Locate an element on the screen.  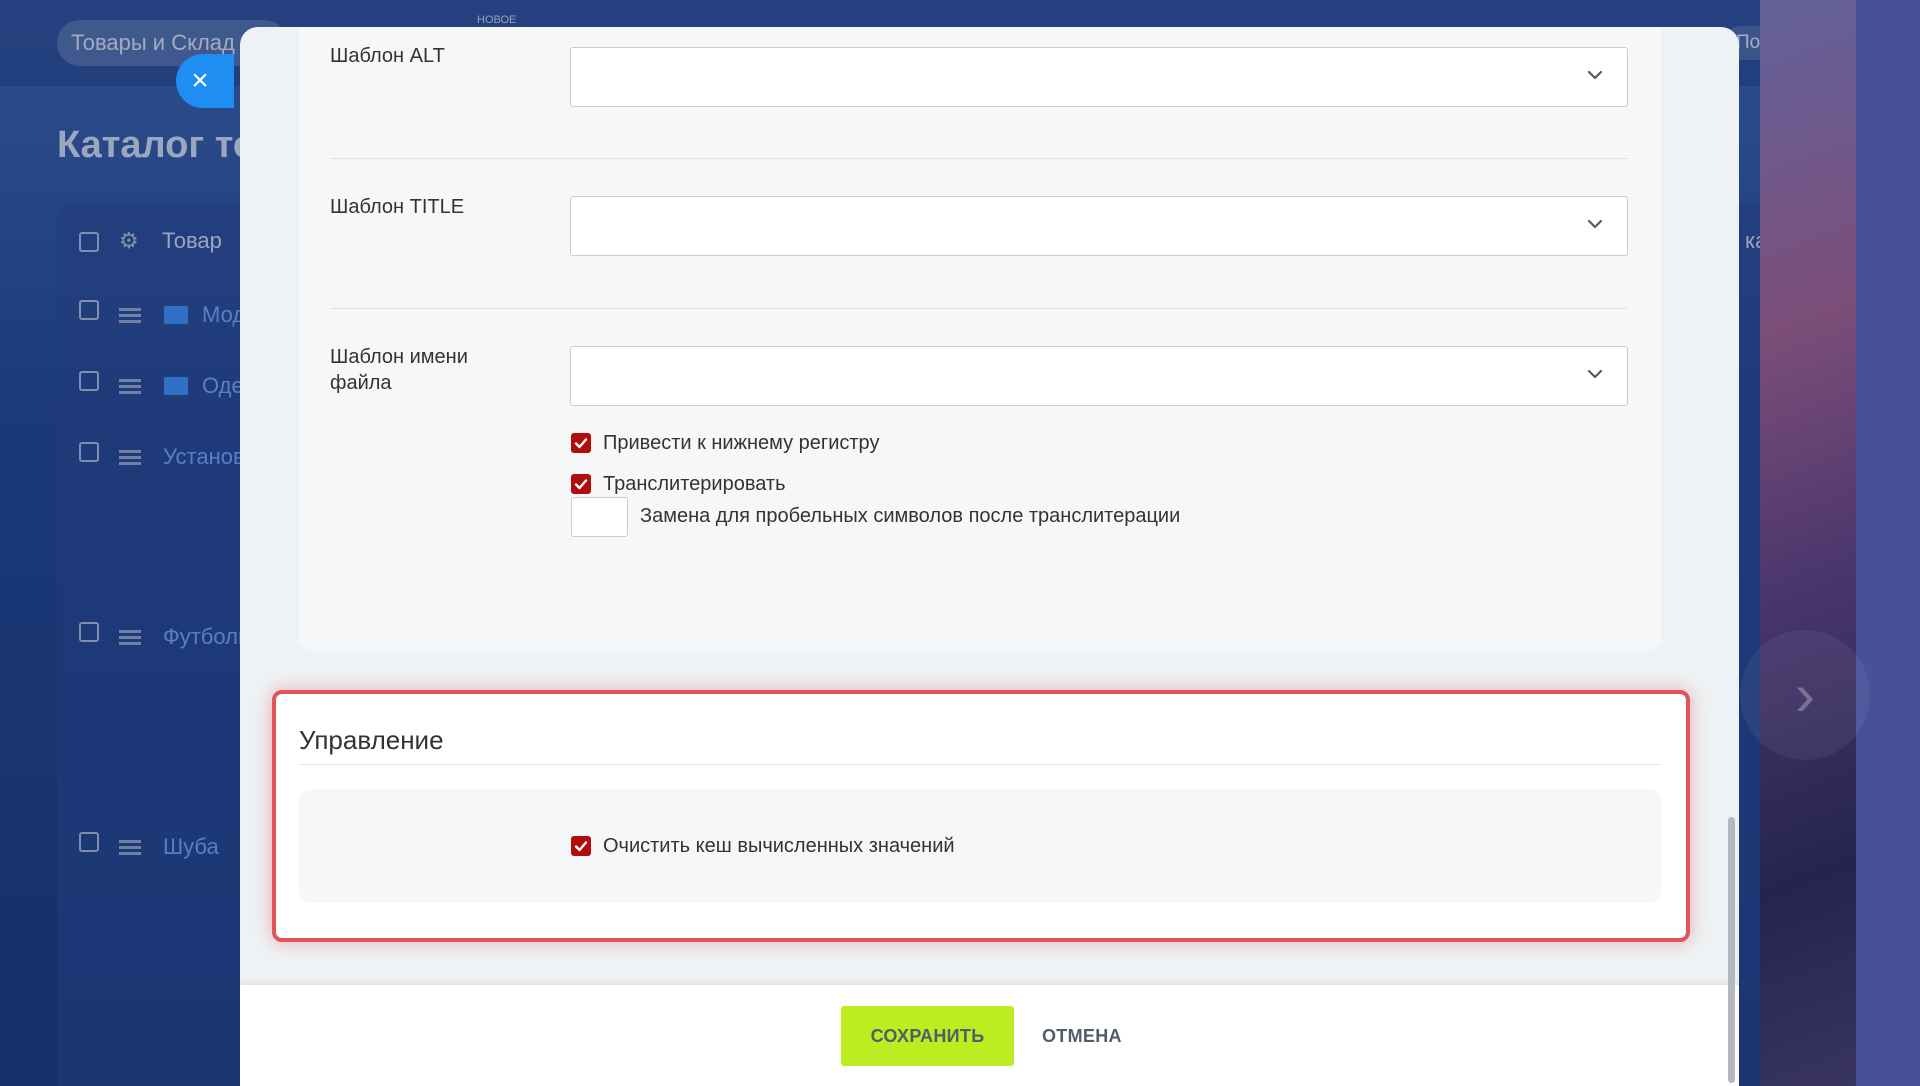
lowercase-option: Привести к нижнему регистру is located at coordinates (725, 443).